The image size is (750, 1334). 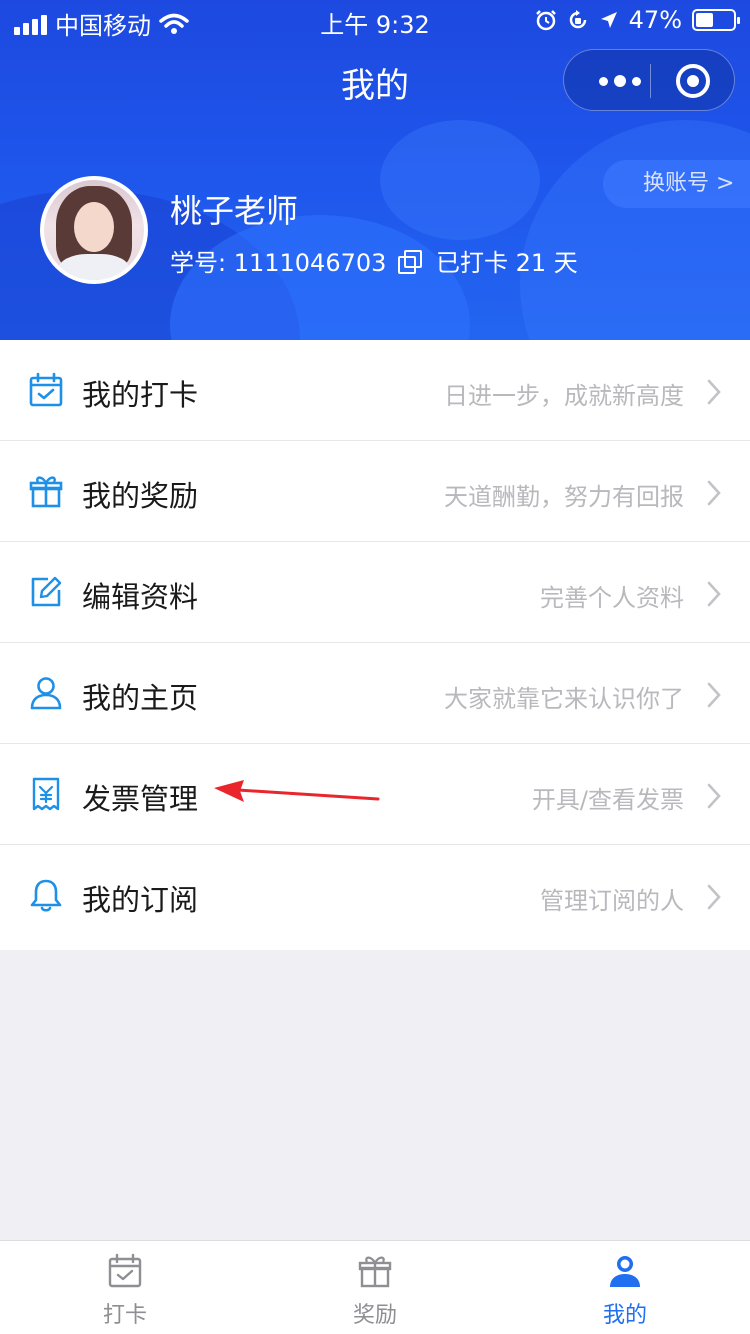 I want to click on menu-item-label: 我的奖励, so click(x=140, y=496).